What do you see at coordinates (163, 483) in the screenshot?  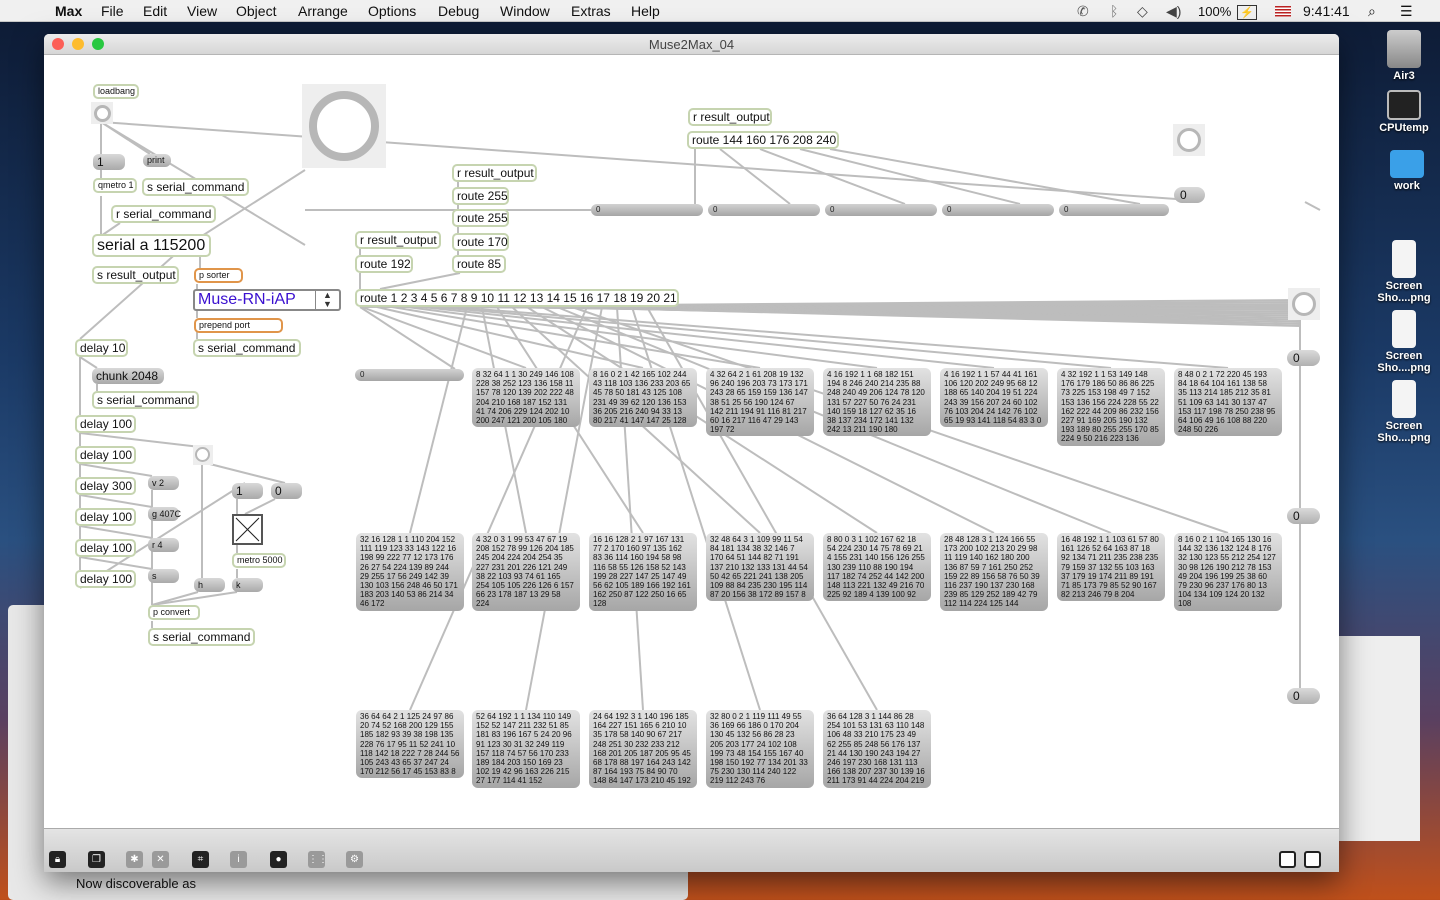 I see `v2-message: v 2` at bounding box center [163, 483].